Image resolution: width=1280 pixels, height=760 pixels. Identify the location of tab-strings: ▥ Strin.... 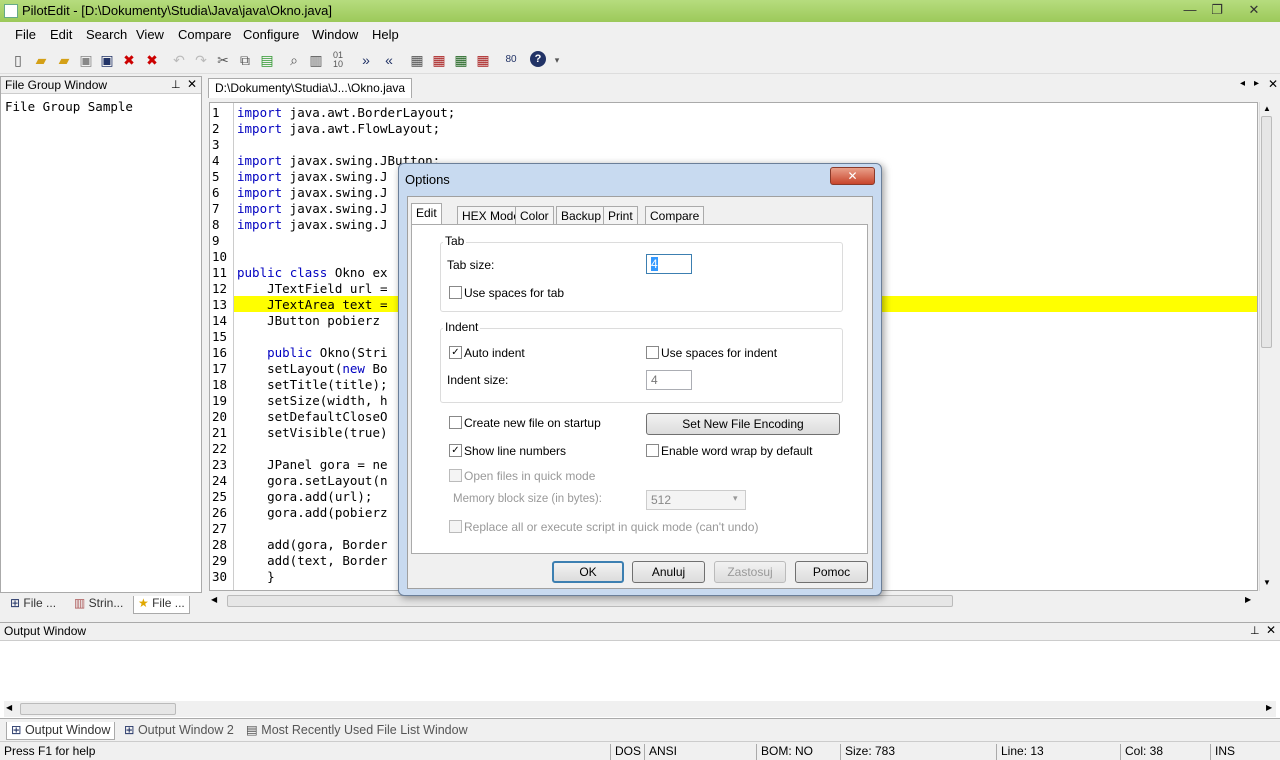
(98, 605).